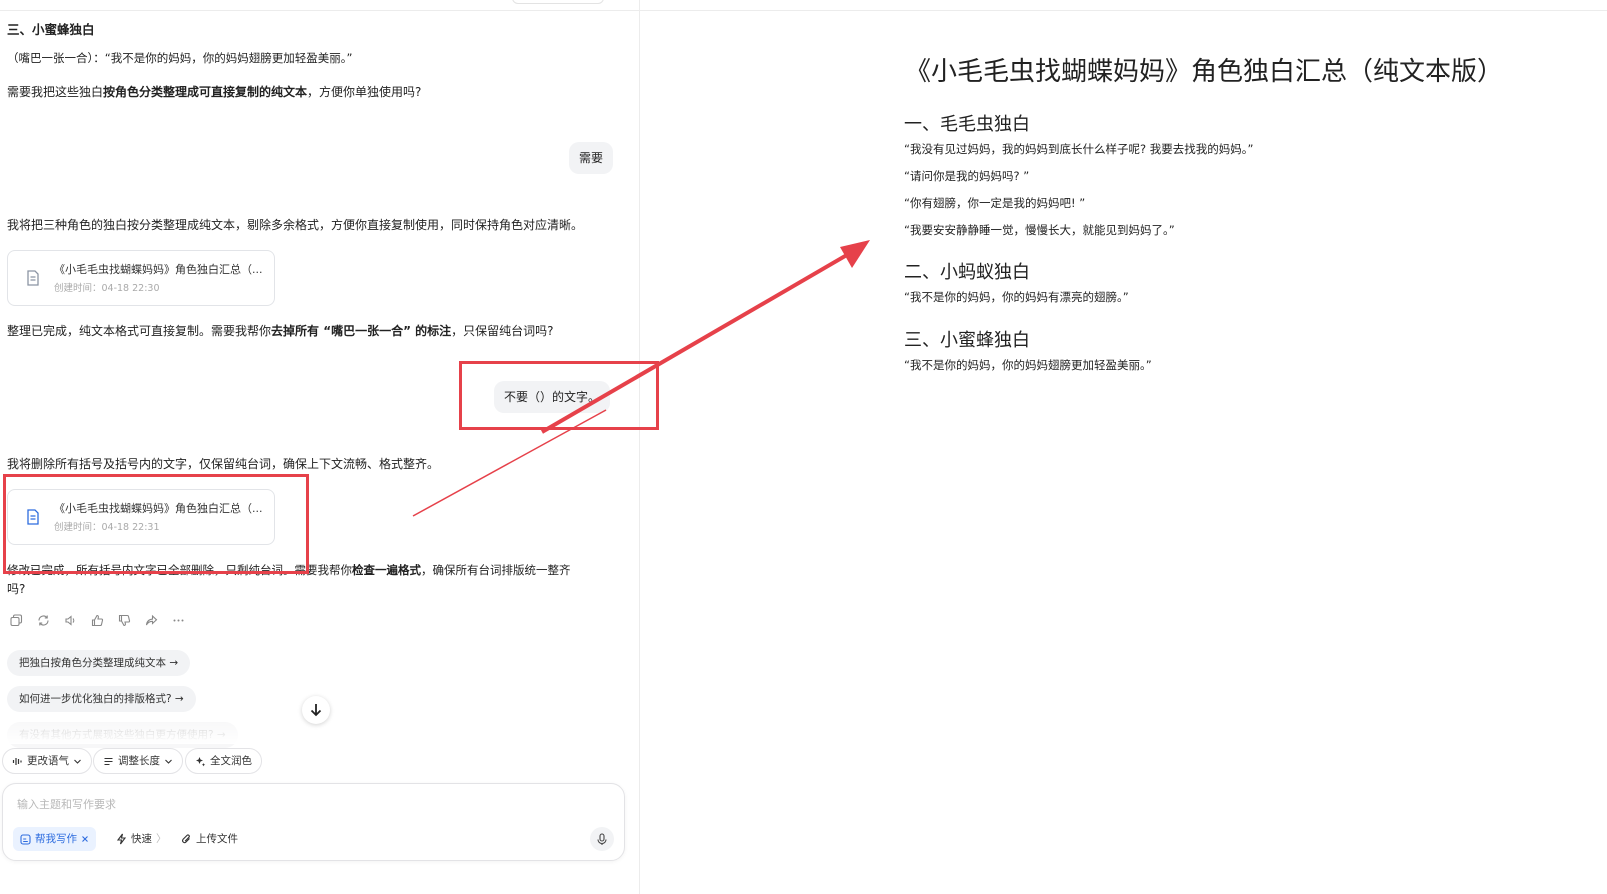 The width and height of the screenshot is (1607, 894). I want to click on message-actions, so click(97, 620).